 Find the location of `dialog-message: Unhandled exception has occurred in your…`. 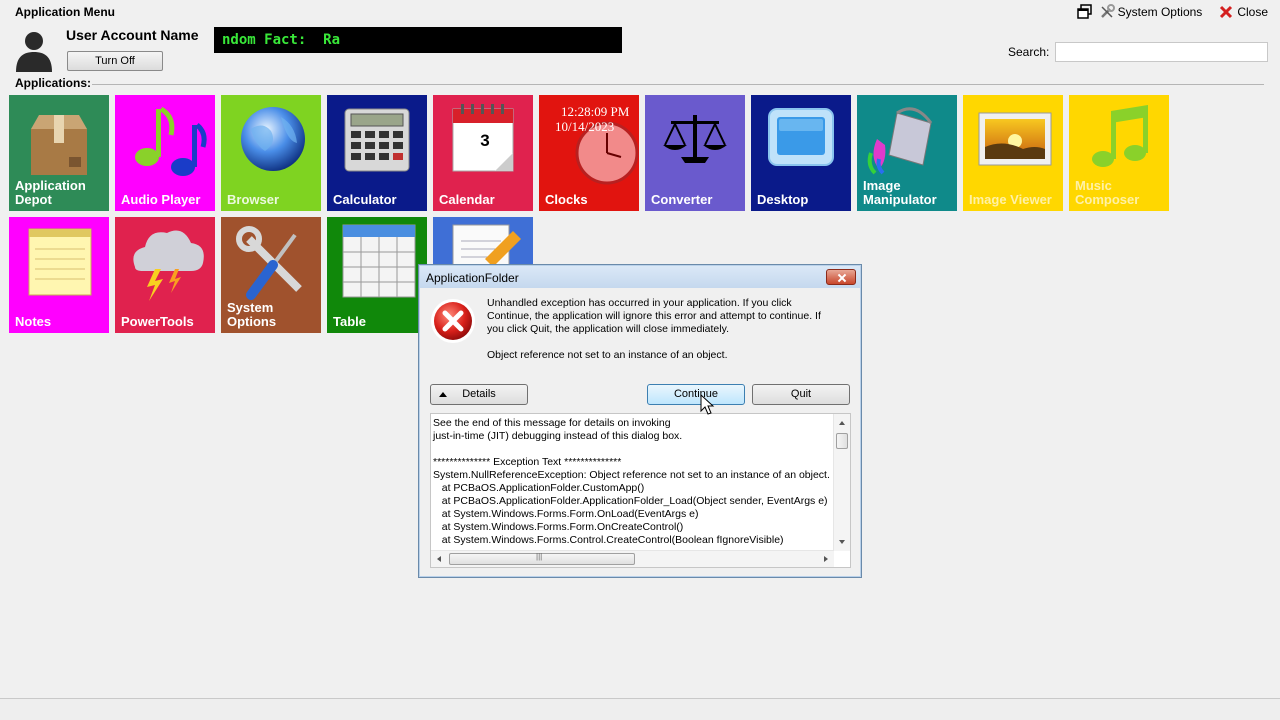

dialog-message: Unhandled exception has occurred in your… is located at coordinates (654, 316).